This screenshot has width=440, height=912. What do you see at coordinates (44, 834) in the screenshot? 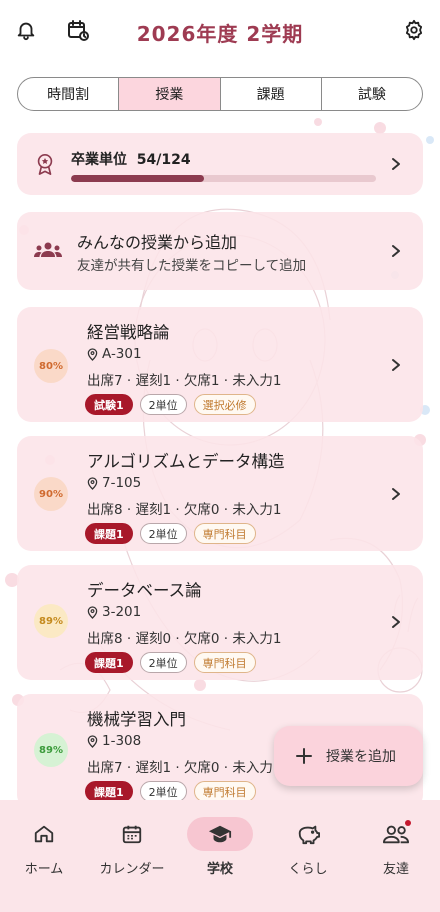
I see `home-icon` at bounding box center [44, 834].